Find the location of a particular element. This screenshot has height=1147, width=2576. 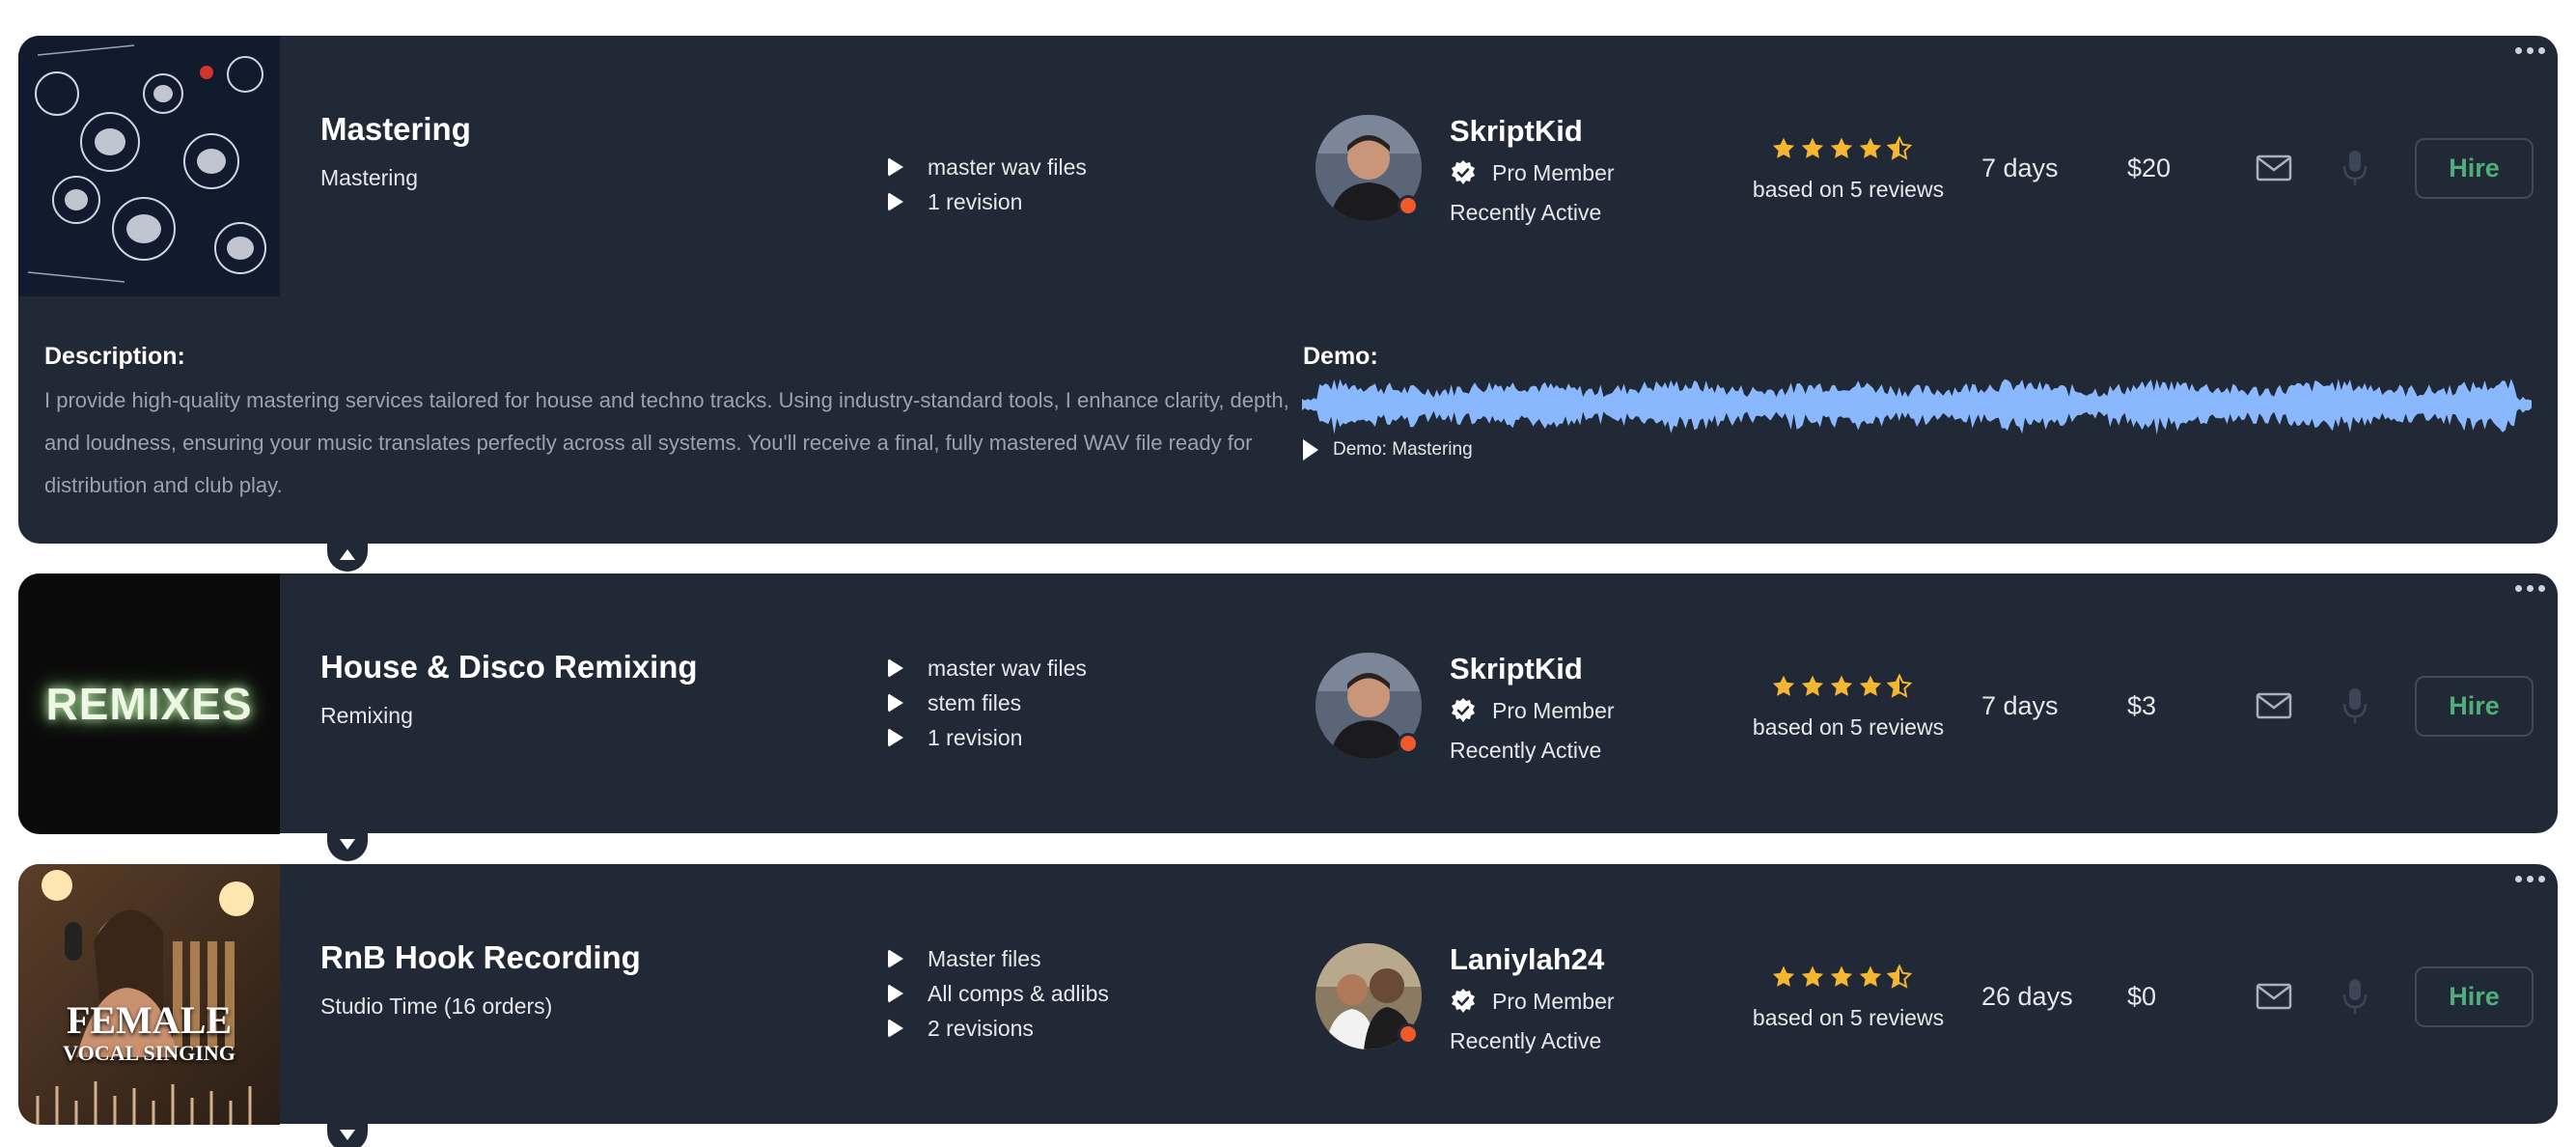

thumbnail-text: REMIXES is located at coordinates (149, 704).